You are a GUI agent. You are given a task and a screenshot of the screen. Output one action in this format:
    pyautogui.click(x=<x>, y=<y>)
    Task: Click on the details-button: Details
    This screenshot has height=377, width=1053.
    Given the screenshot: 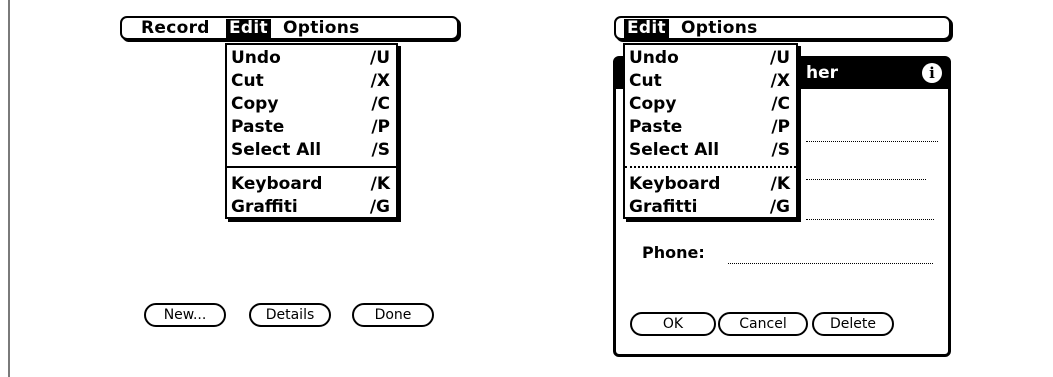 What is the action you would take?
    pyautogui.click(x=290, y=315)
    